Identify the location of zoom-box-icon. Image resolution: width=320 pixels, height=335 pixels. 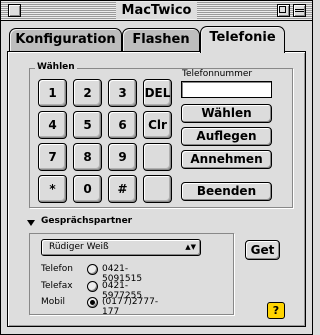
(283, 10).